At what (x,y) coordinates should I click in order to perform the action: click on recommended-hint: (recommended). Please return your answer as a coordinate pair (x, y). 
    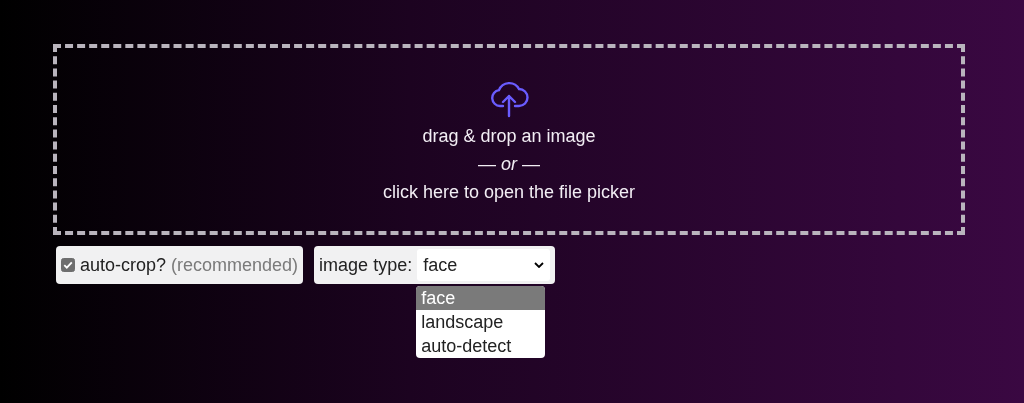
    Looking at the image, I should click on (235, 265).